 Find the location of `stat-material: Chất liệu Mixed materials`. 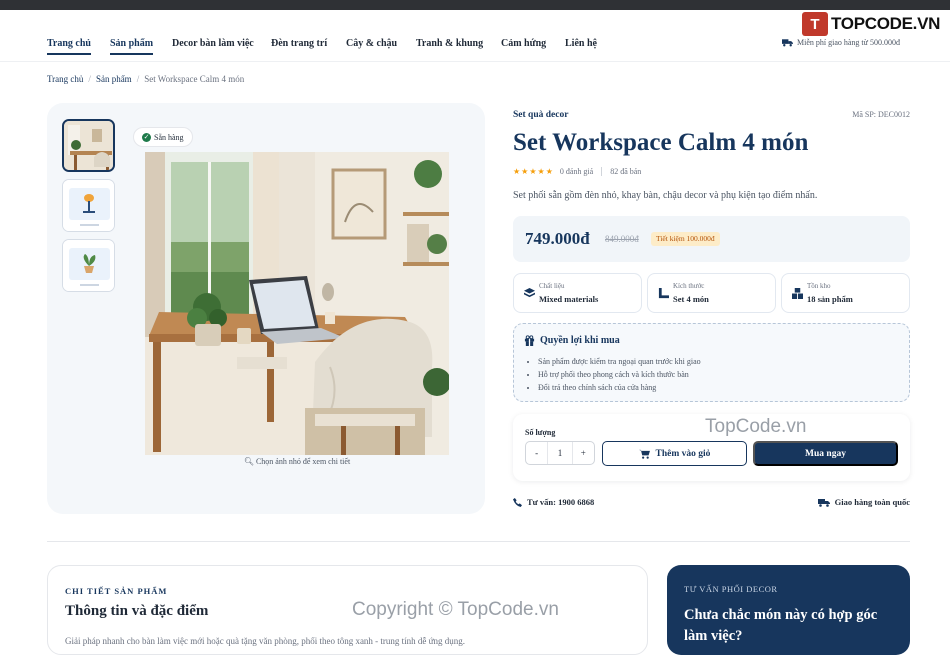

stat-material: Chất liệu Mixed materials is located at coordinates (577, 293).